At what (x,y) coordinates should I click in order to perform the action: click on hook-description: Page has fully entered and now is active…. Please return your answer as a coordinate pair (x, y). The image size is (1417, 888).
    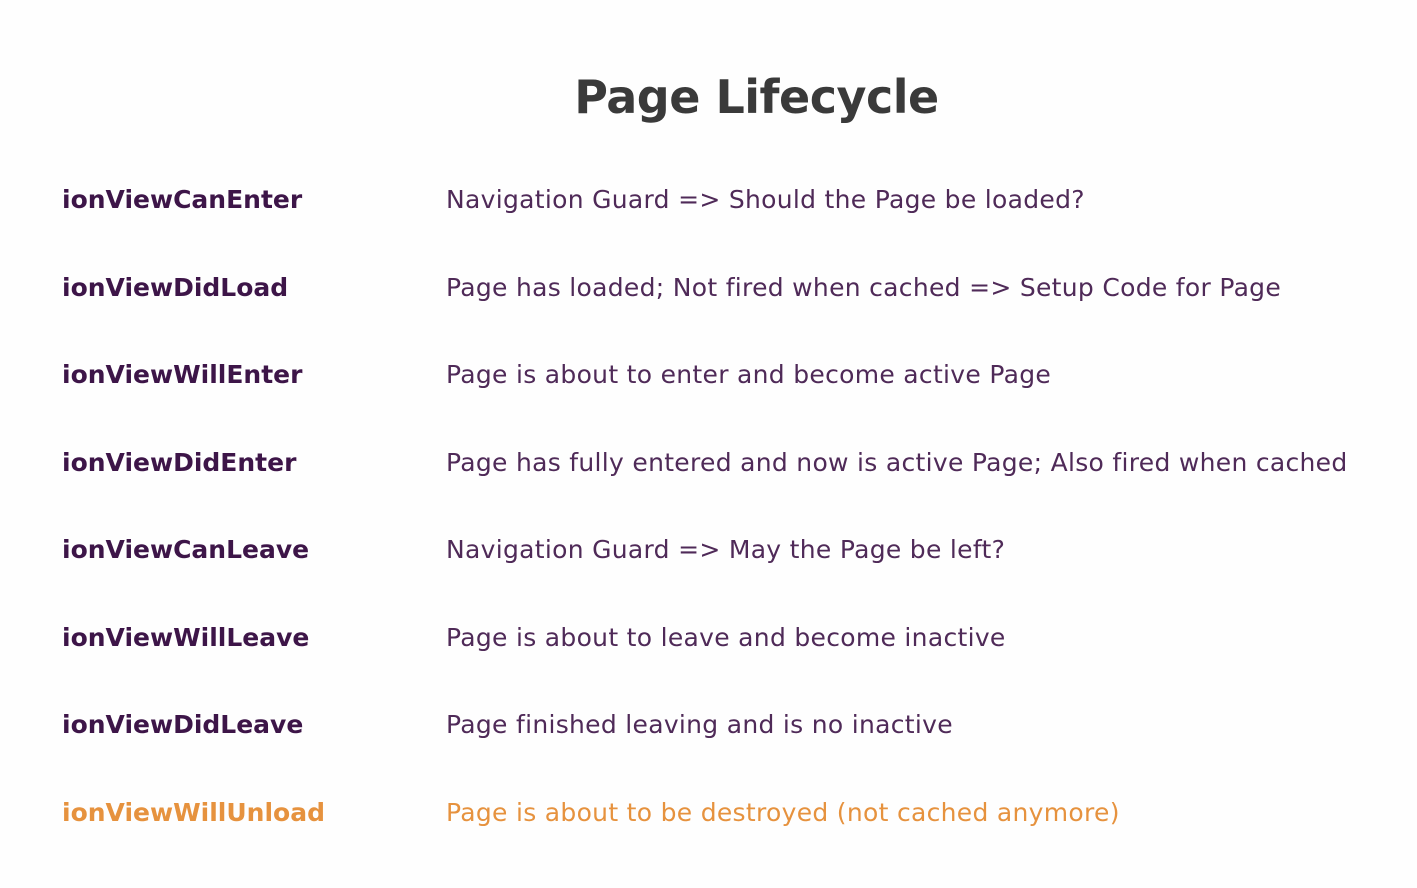
    Looking at the image, I should click on (897, 462).